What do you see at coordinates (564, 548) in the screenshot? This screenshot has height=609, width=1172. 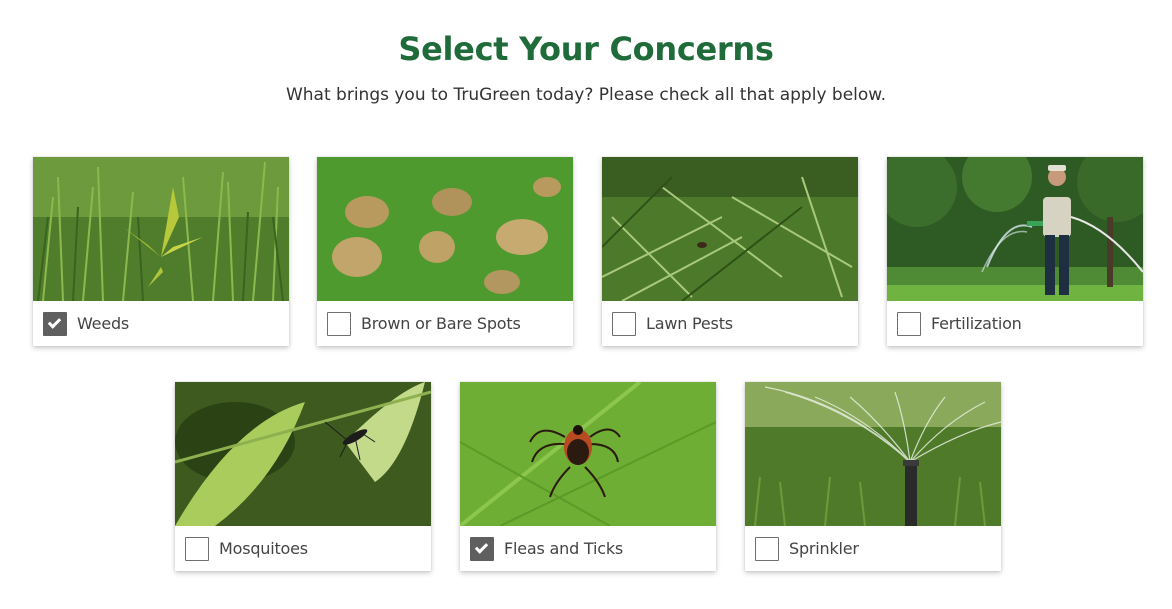 I see `concern-label: Fleas and Ticks` at bounding box center [564, 548].